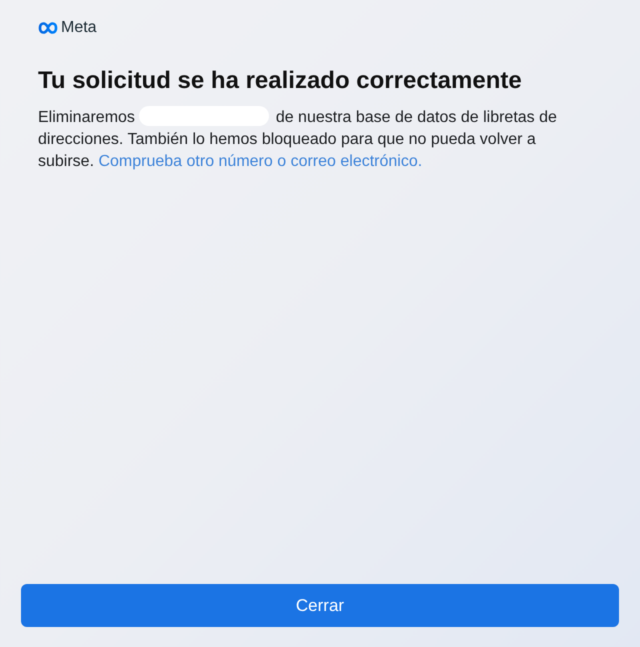 The image size is (640, 647). What do you see at coordinates (320, 605) in the screenshot?
I see `close-button: Cerrar` at bounding box center [320, 605].